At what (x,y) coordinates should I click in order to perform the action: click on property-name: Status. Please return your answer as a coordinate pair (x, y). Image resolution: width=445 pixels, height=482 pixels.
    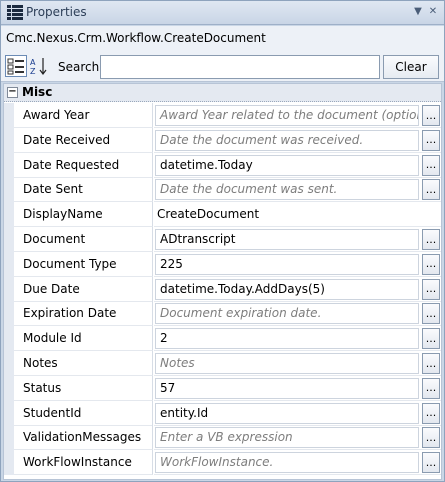
    Looking at the image, I should click on (83, 388).